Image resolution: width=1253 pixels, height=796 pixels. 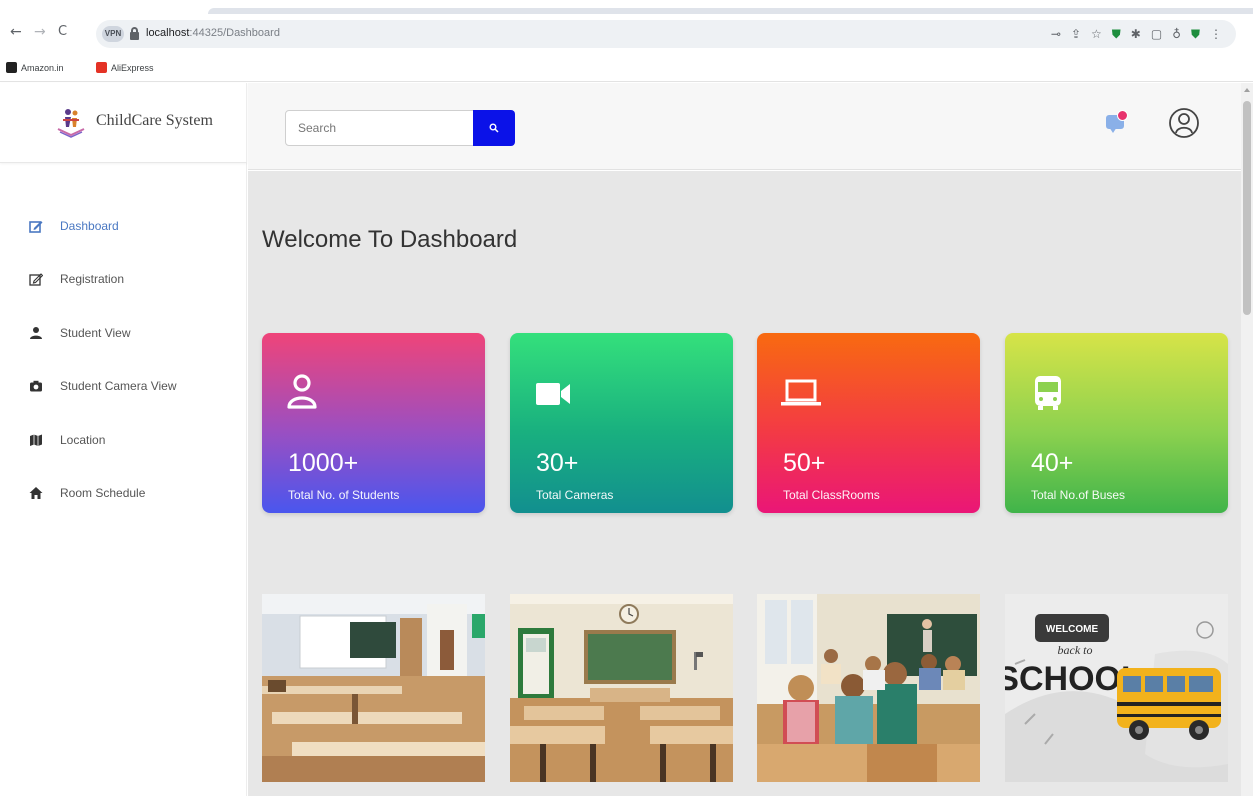 What do you see at coordinates (557, 463) in the screenshot?
I see `stat-value: 30+` at bounding box center [557, 463].